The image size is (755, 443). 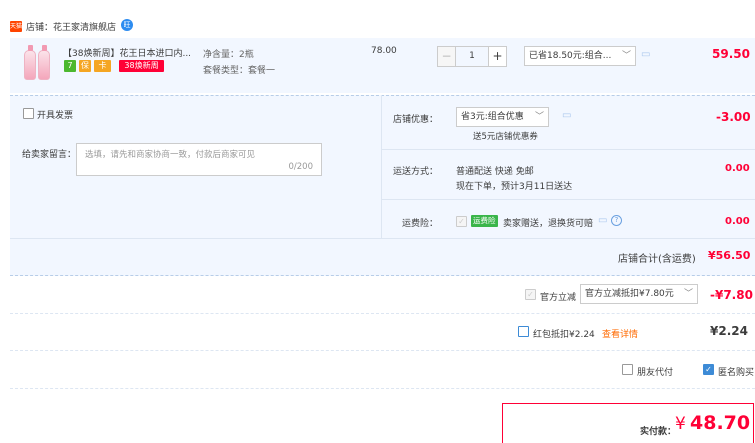 What do you see at coordinates (28, 113) in the screenshot?
I see `invoice-checkbox` at bounding box center [28, 113].